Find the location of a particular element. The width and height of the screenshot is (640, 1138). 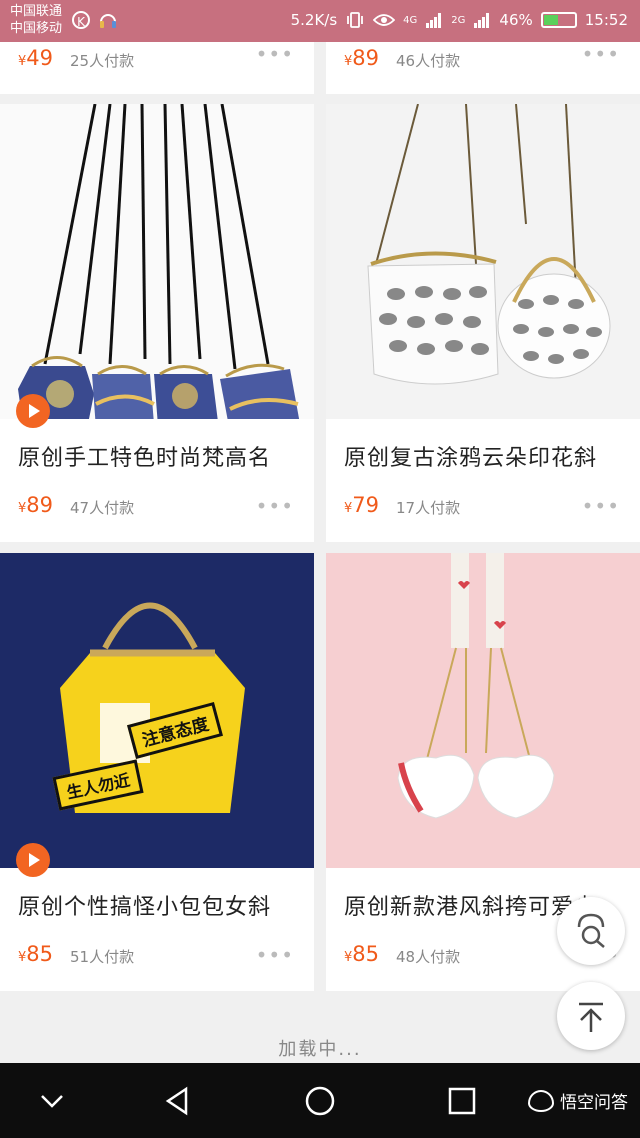

product-title: 原创复古涂鸦云朵印花斜 is located at coordinates (471, 458).